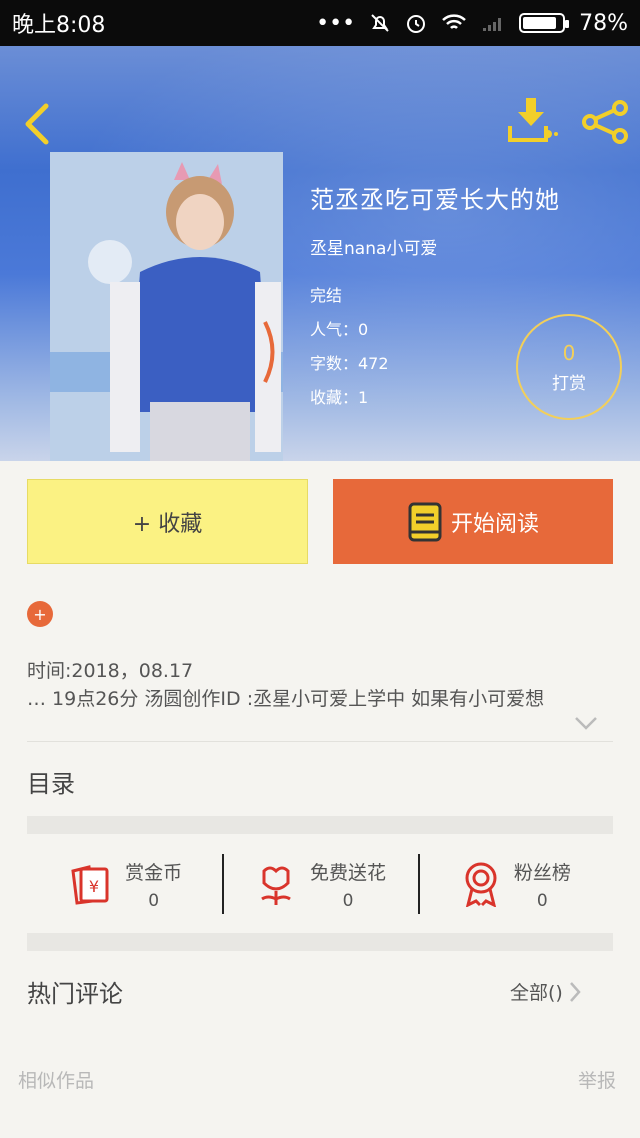  I want to click on red-envelope-icon: ¥, so click(90, 885).